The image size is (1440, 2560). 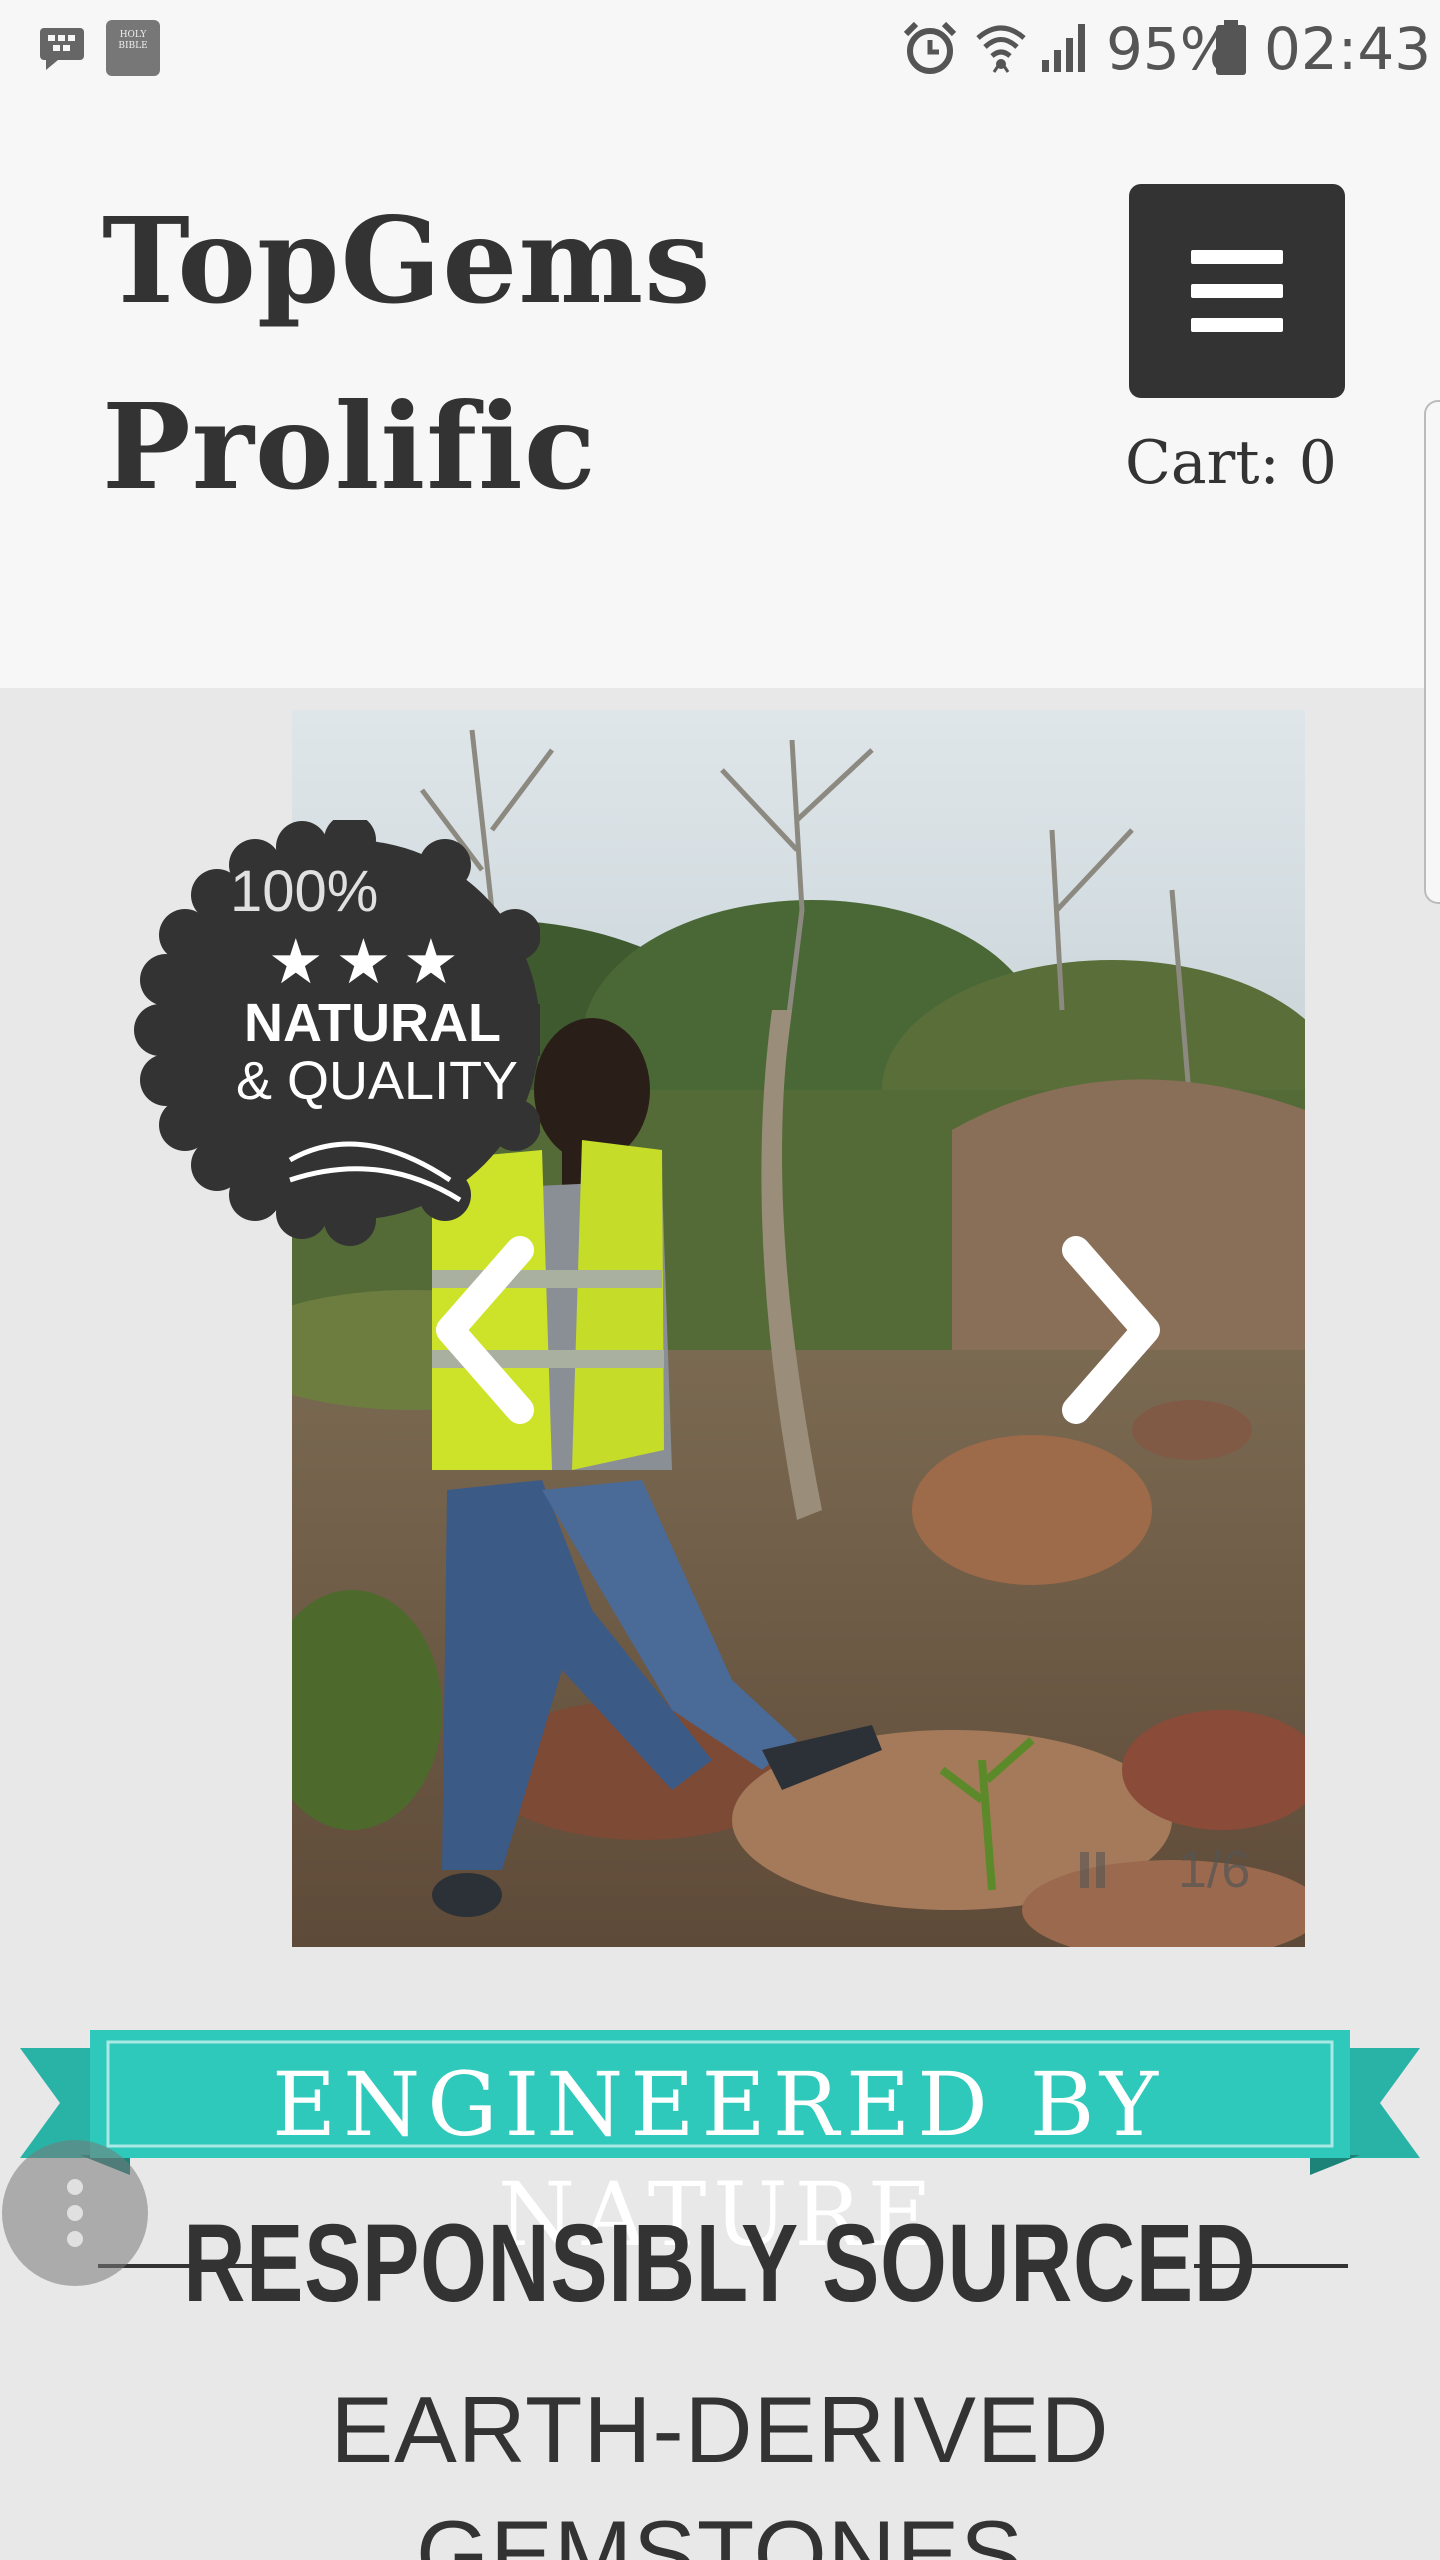 I want to click on clock: 02:43, so click(x=1348, y=49).